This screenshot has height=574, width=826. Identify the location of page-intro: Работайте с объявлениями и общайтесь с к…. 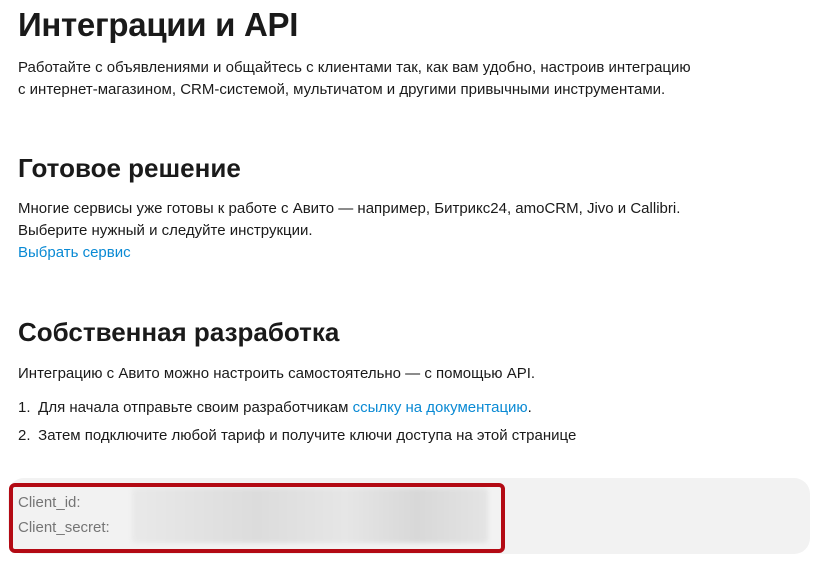
(398, 79).